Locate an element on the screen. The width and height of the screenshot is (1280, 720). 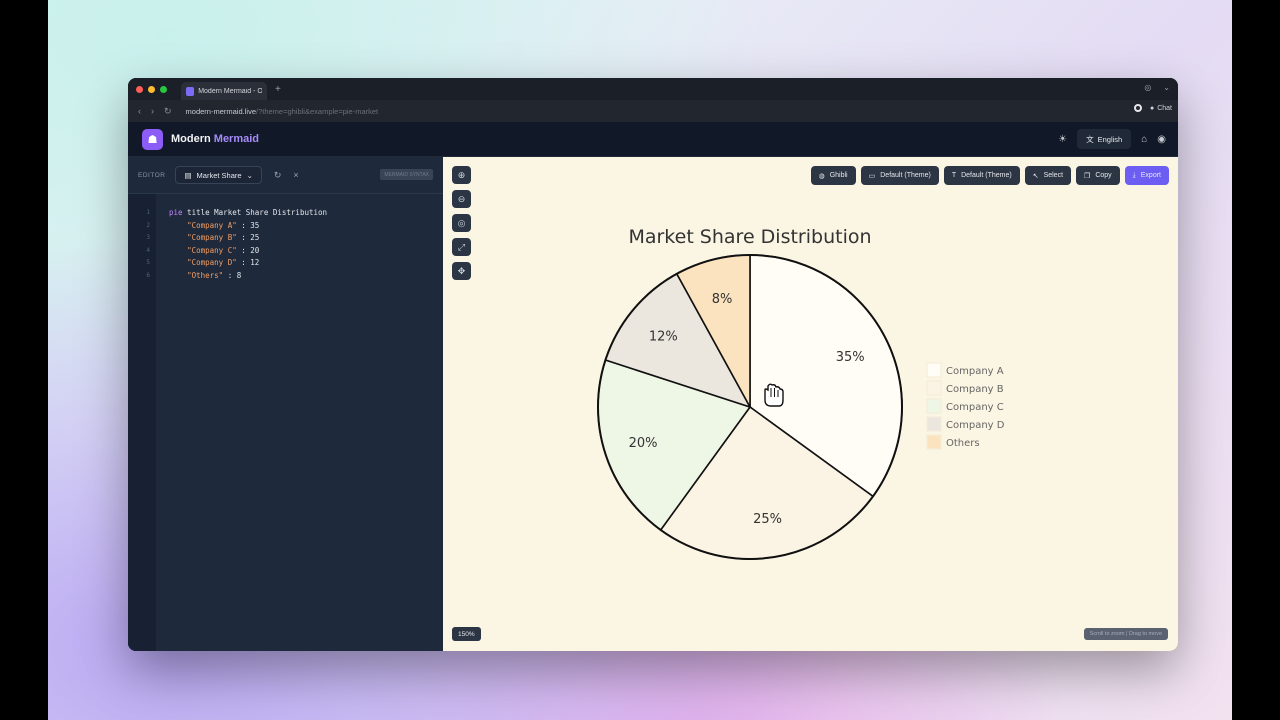
tab-list-chevron-icon: ⌄ is located at coordinates (1166, 87).